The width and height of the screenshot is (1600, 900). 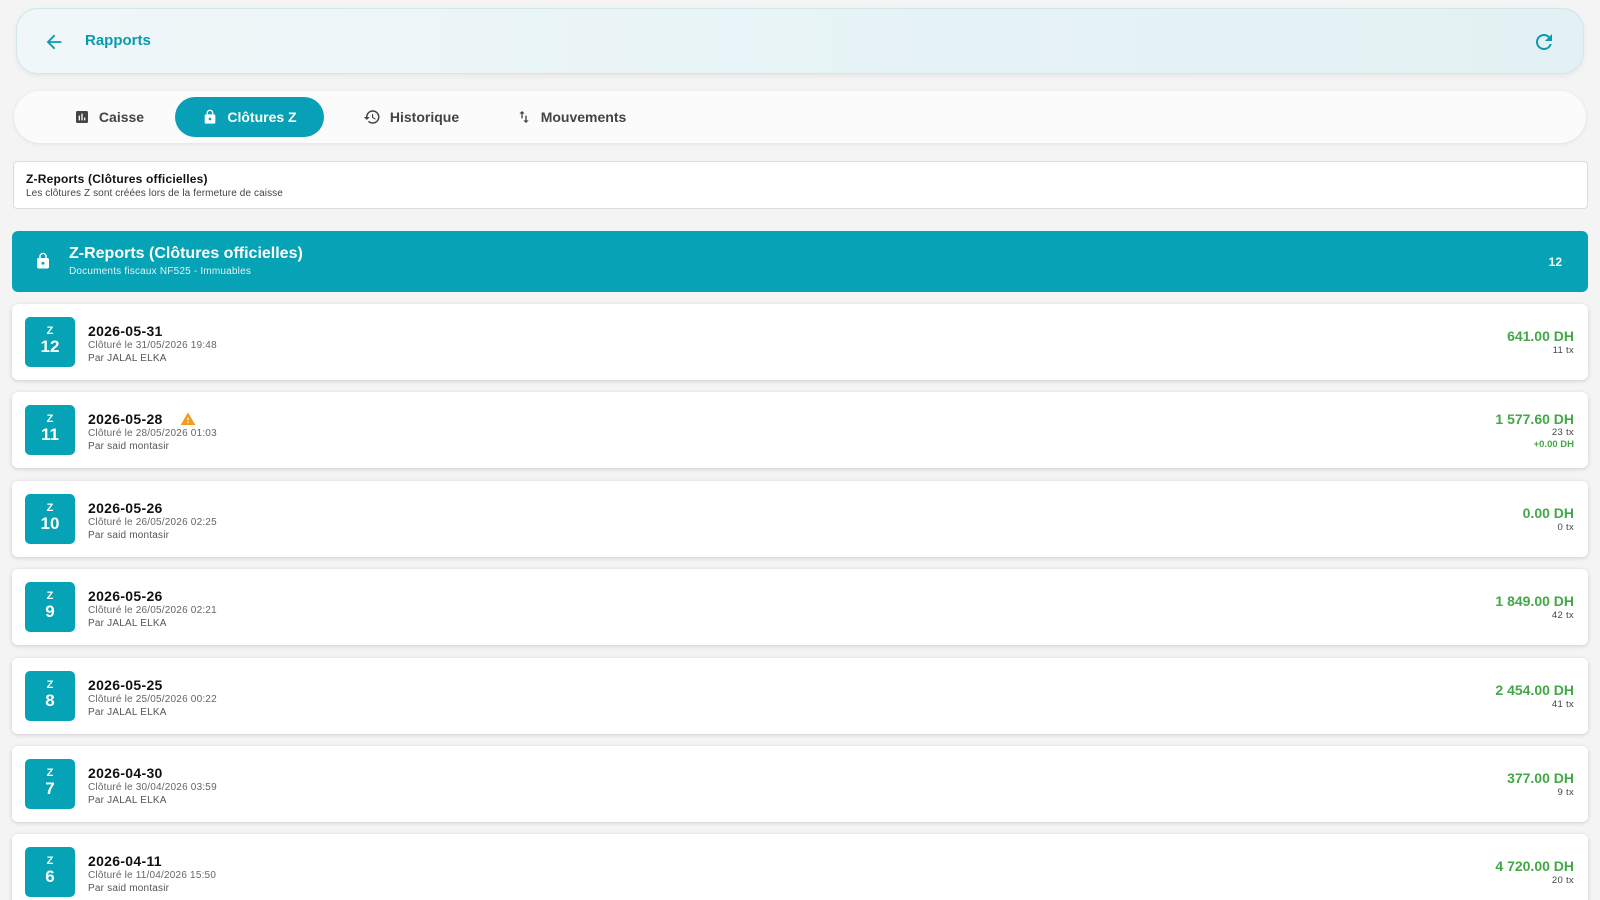 I want to click on z-number-badge: Z 6, so click(x=50, y=872).